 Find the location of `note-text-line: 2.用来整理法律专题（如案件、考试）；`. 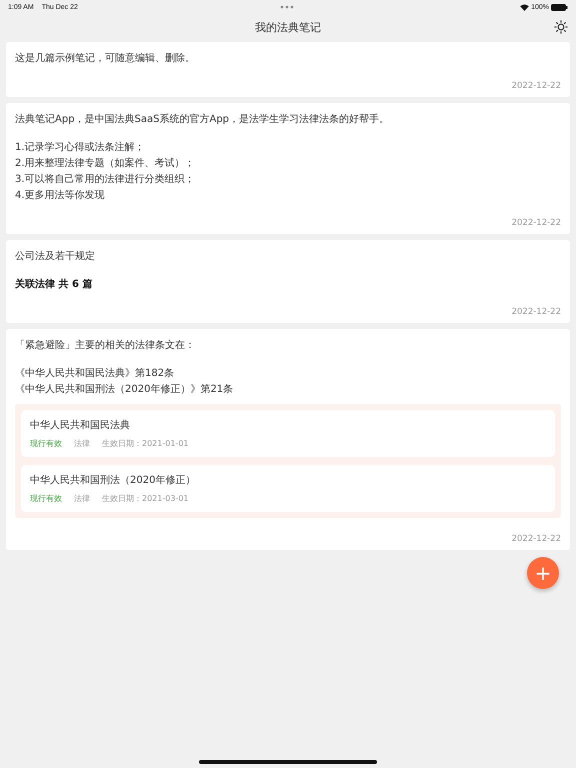

note-text-line: 2.用来整理法律专题（如案件、考试）； is located at coordinates (105, 163).